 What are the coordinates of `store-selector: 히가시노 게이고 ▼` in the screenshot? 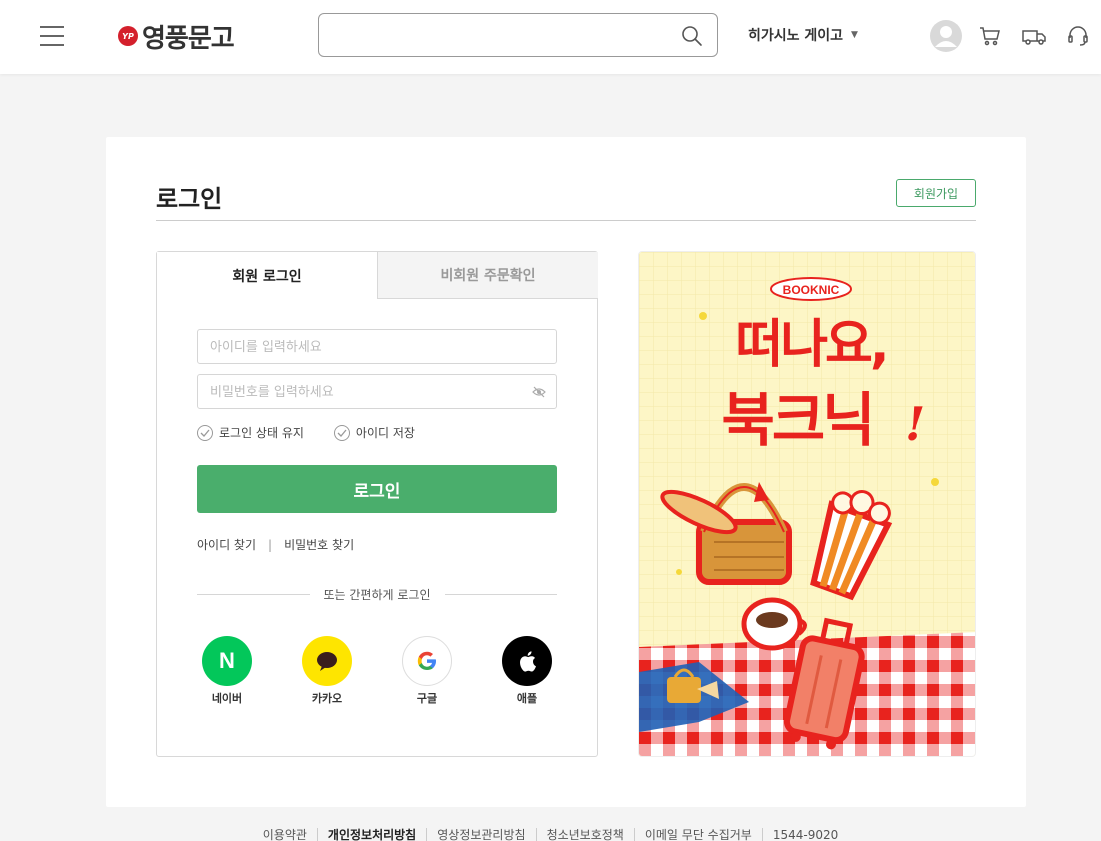 It's located at (803, 35).